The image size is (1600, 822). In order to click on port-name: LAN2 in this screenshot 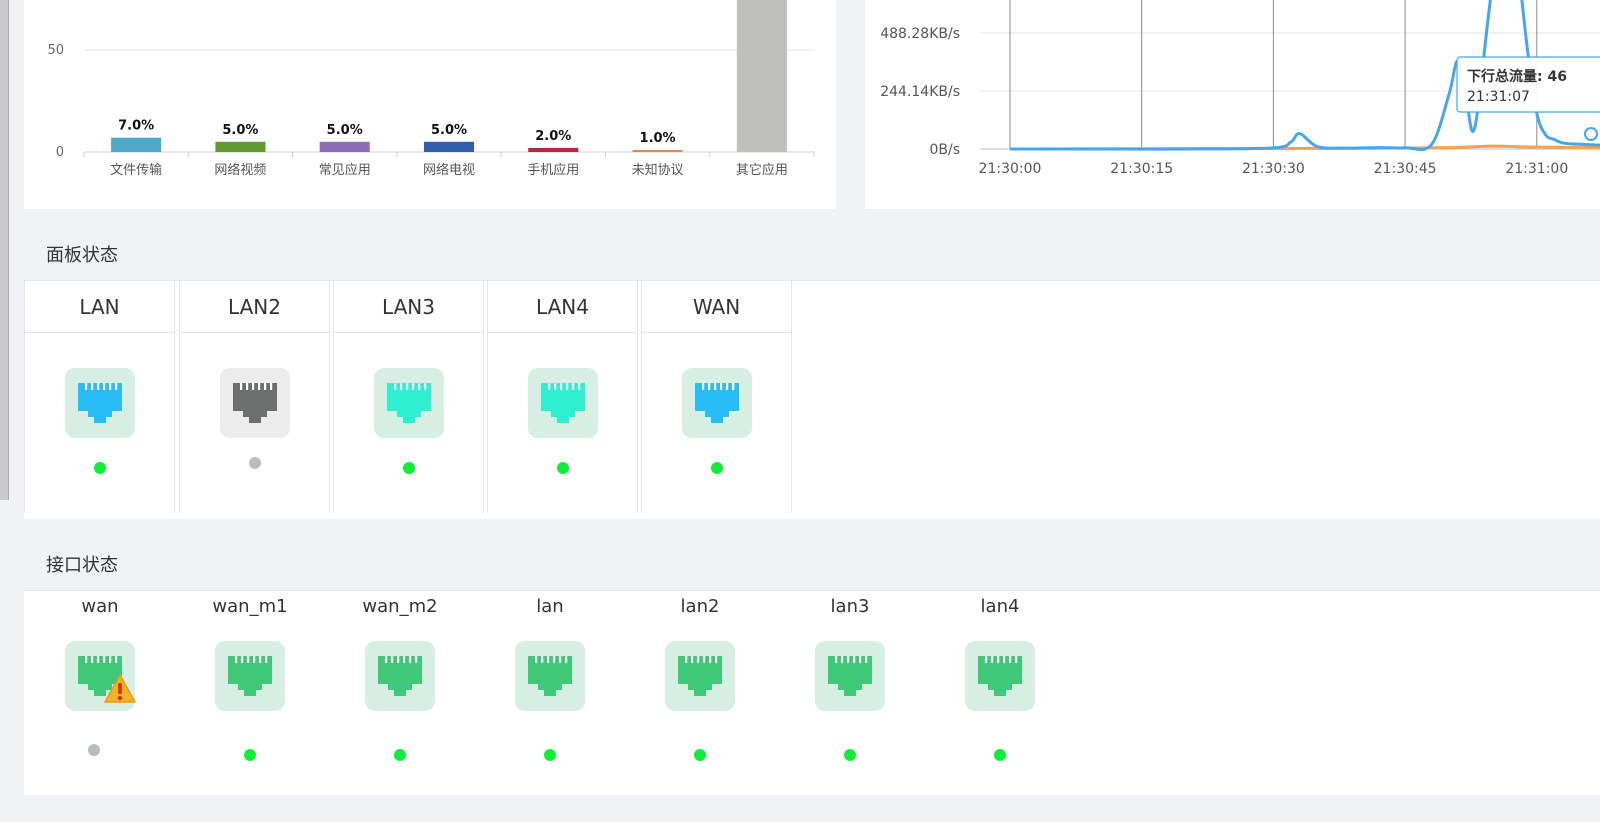, I will do `click(254, 307)`.